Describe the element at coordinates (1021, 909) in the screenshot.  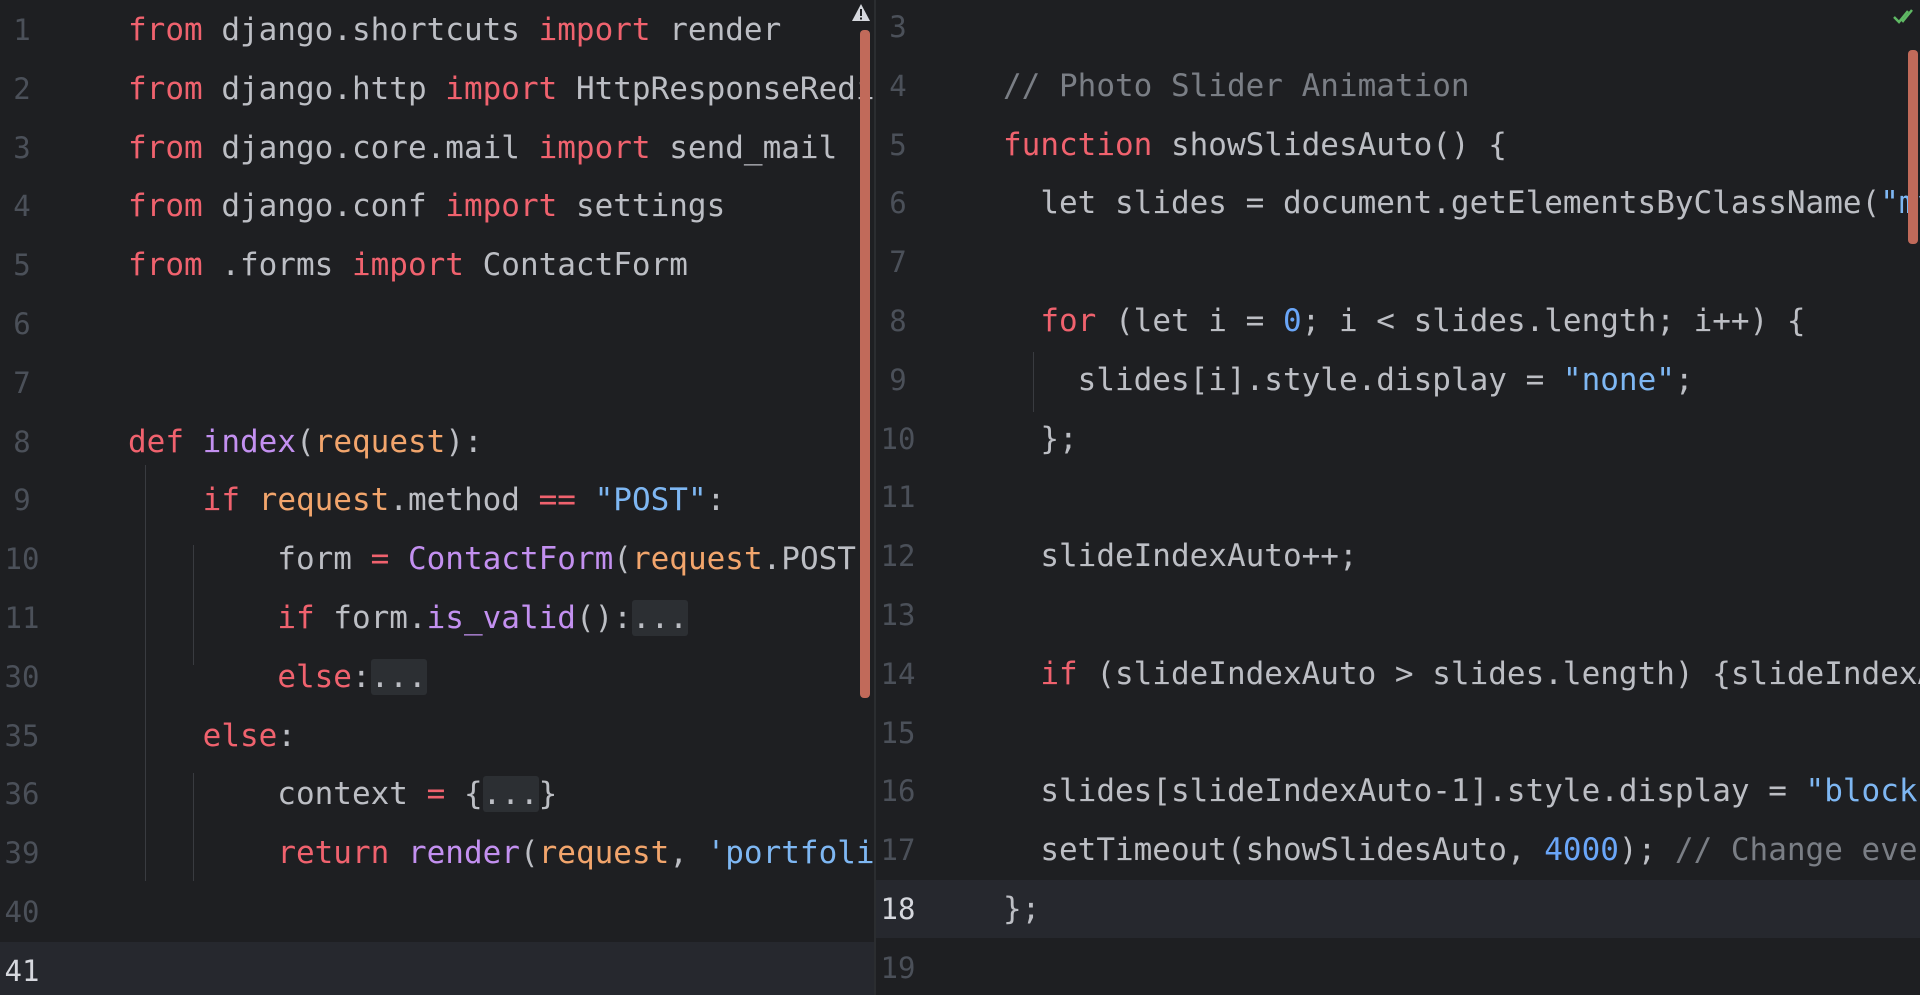
I see `code-text: };` at that location.